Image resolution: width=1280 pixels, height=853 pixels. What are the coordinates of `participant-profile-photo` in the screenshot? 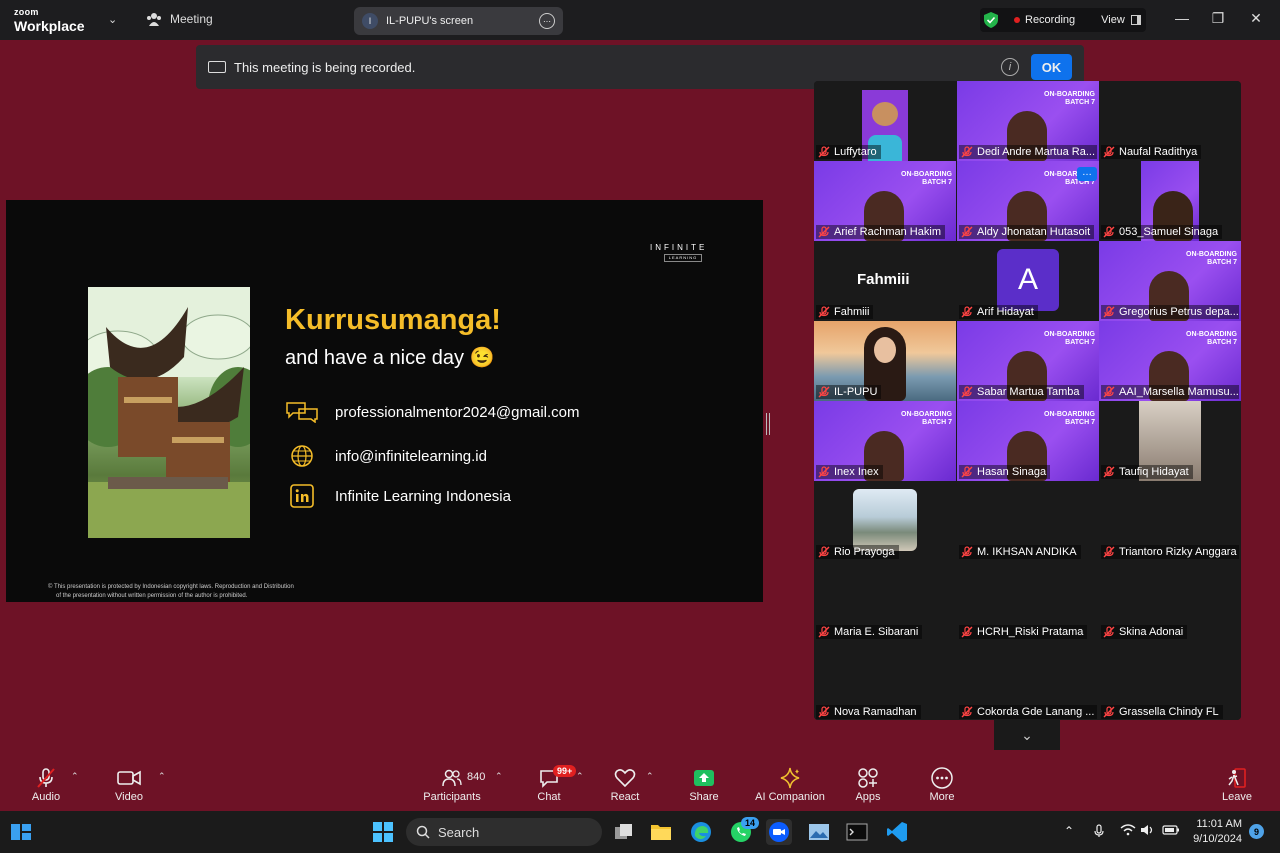 It's located at (885, 520).